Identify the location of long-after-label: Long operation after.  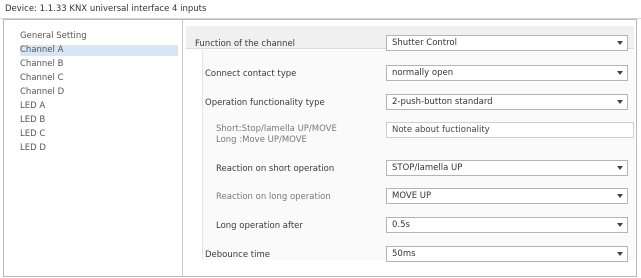
(259, 226).